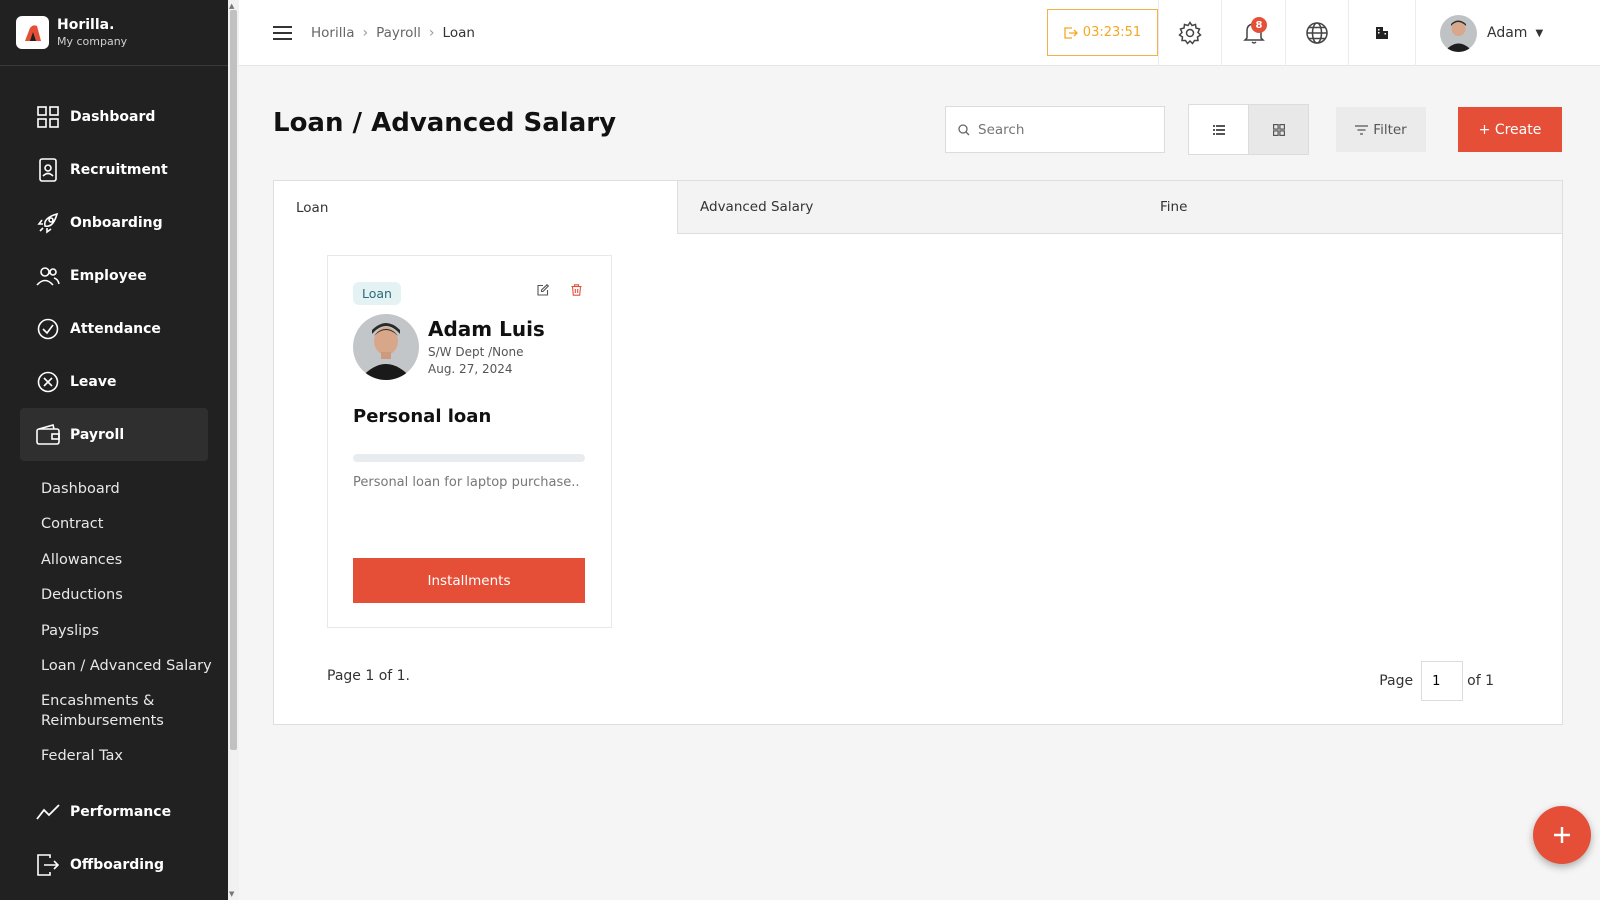  Describe the element at coordinates (116, 711) in the screenshot. I see `submenu-item-encashments: Encashments & Reimbursements` at that location.